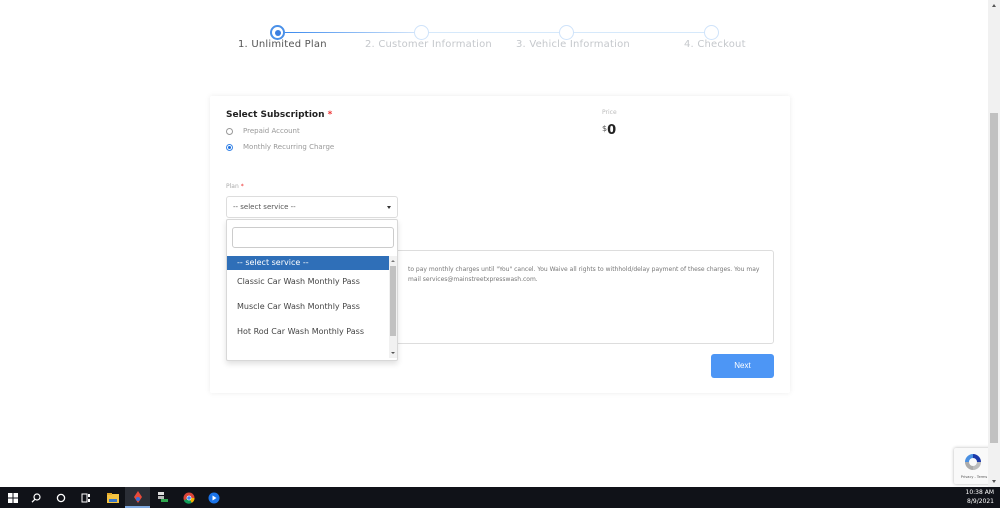 Image resolution: width=1000 pixels, height=508 pixels. I want to click on dropdown-option: Classic Car Wash Monthly Pass, so click(308, 287).